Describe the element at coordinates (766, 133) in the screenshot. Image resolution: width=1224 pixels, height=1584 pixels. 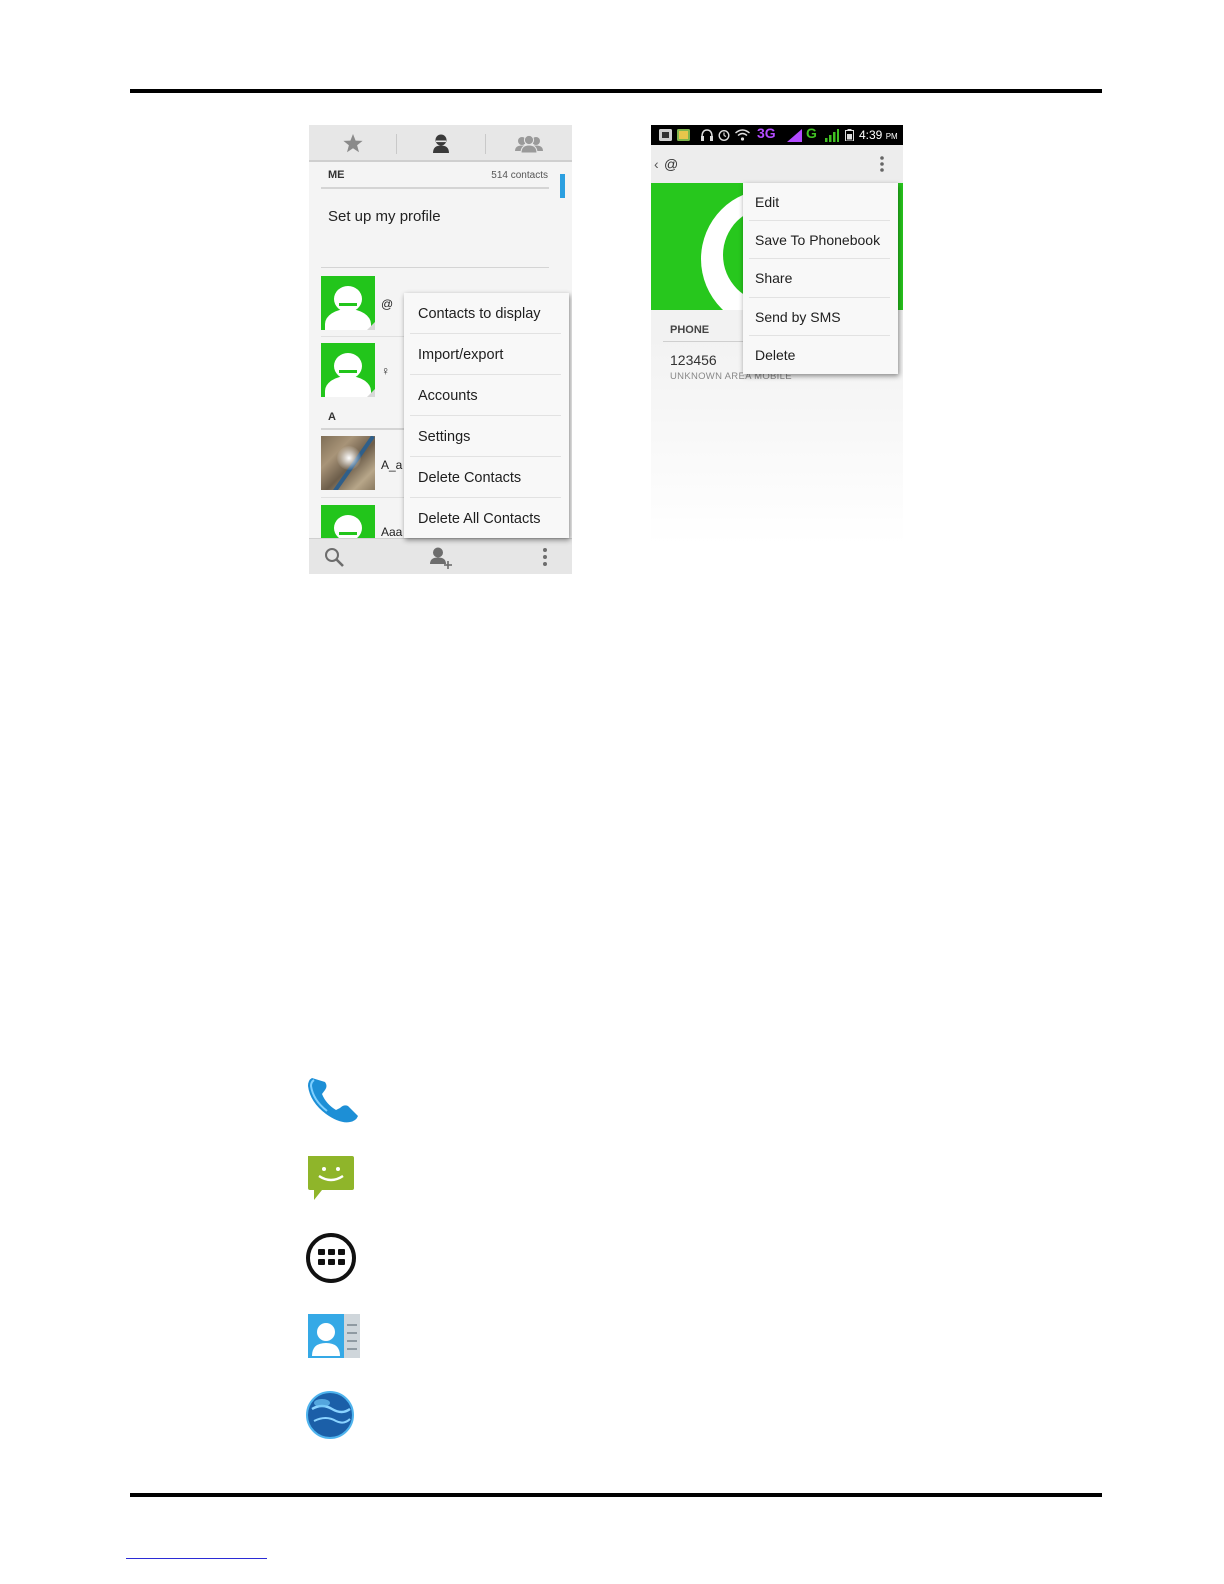
I see `network-3g-indicator: 3G` at that location.